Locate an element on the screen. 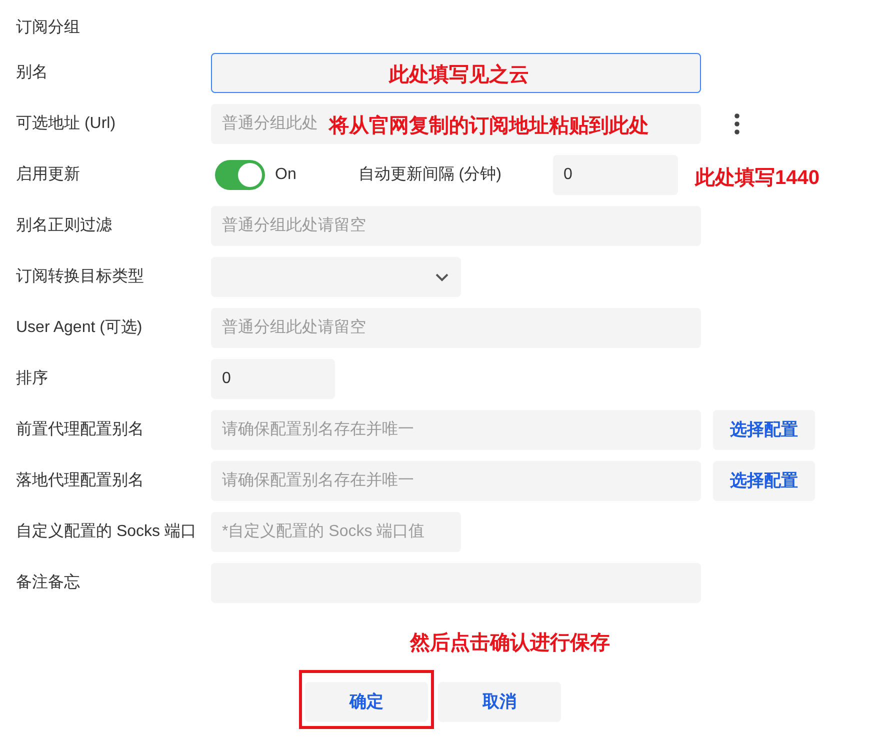  field-label: 订阅转换目标类型 is located at coordinates (80, 276).